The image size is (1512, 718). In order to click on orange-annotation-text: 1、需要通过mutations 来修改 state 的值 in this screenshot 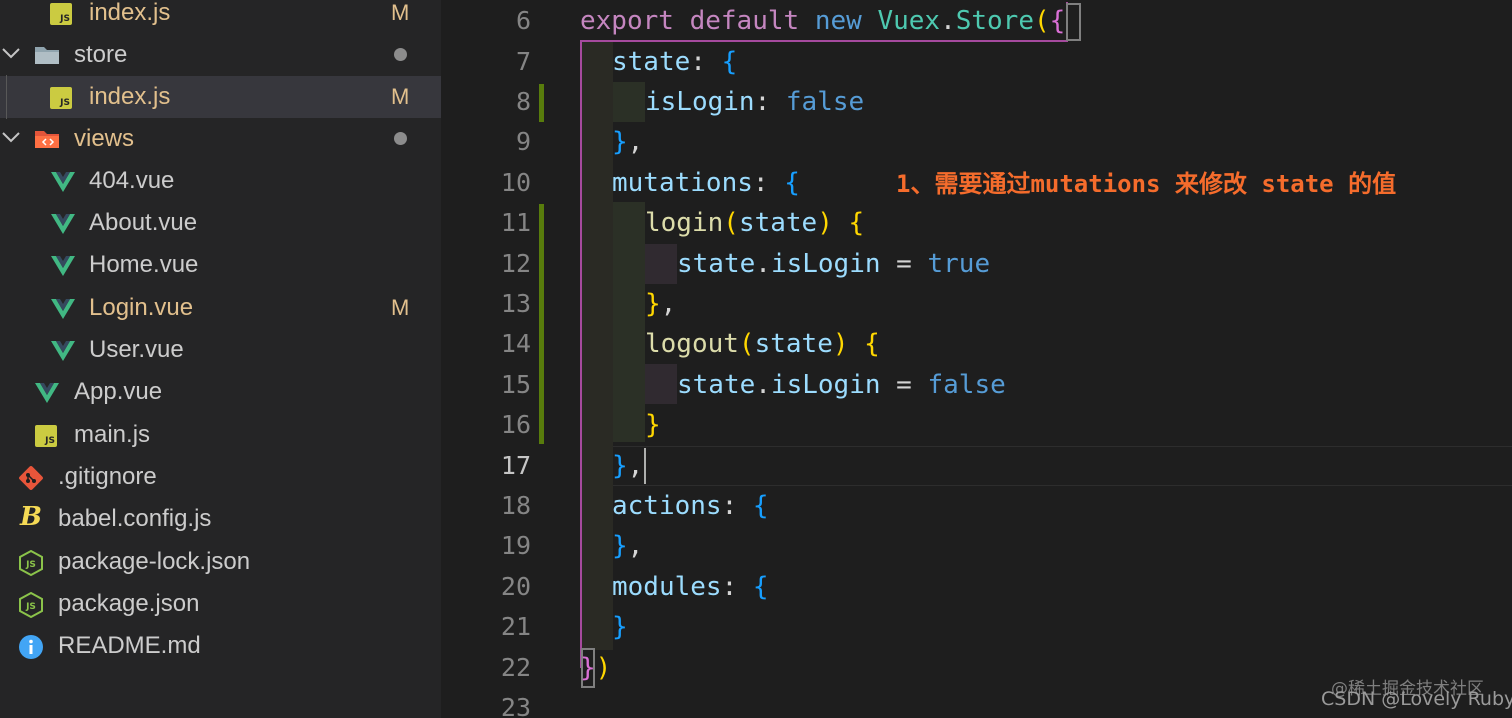, I will do `click(1146, 184)`.